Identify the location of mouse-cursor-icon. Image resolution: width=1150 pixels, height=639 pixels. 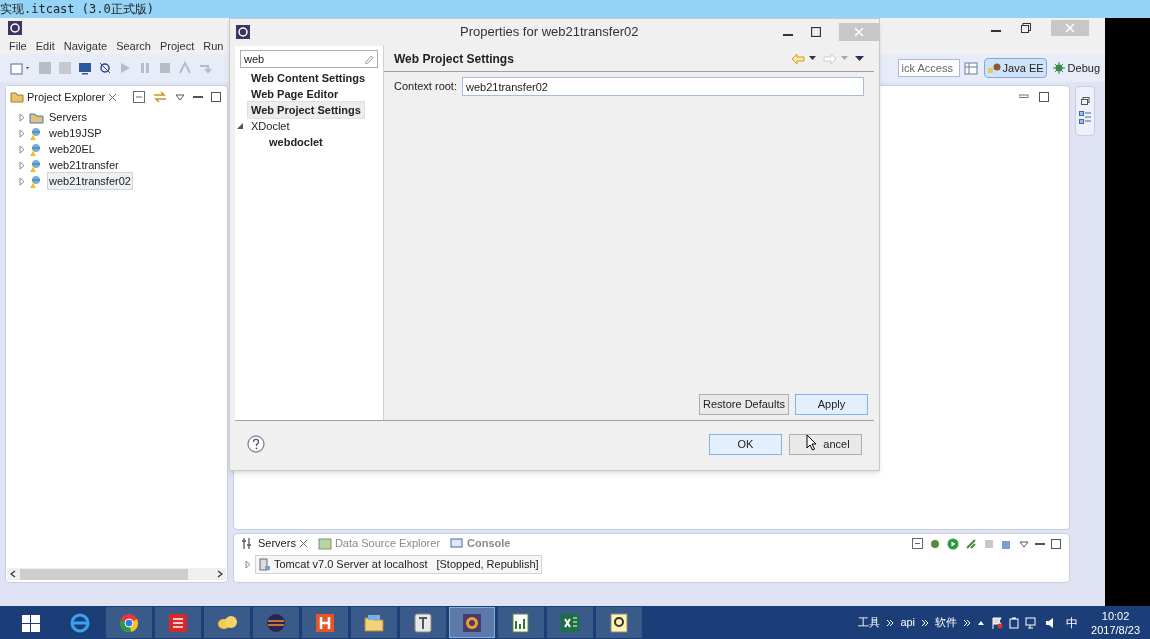
(811, 442).